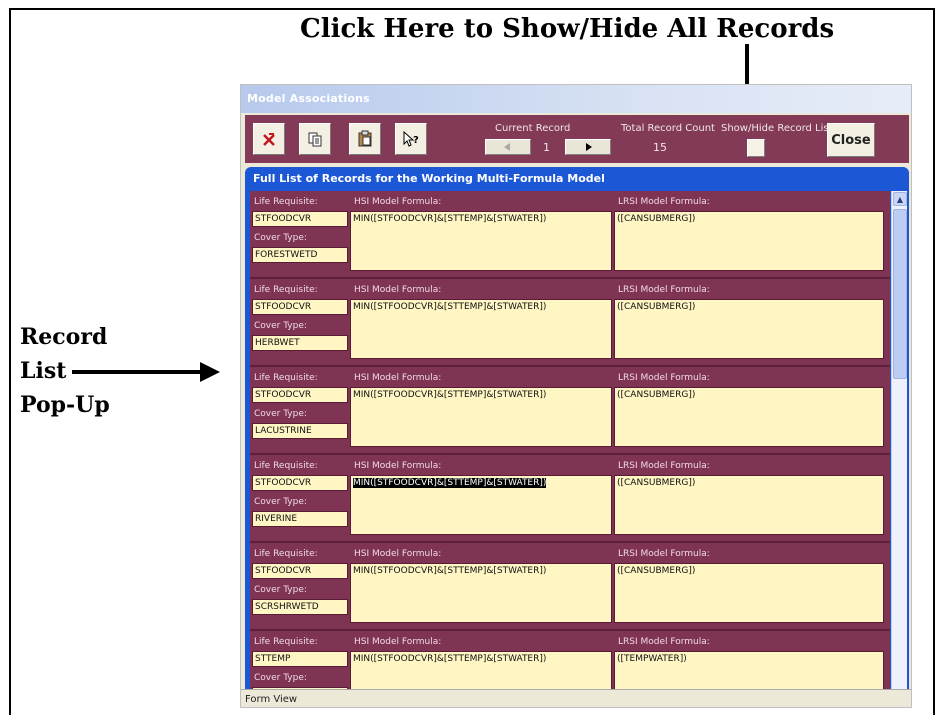  I want to click on next-record-button, so click(588, 147).